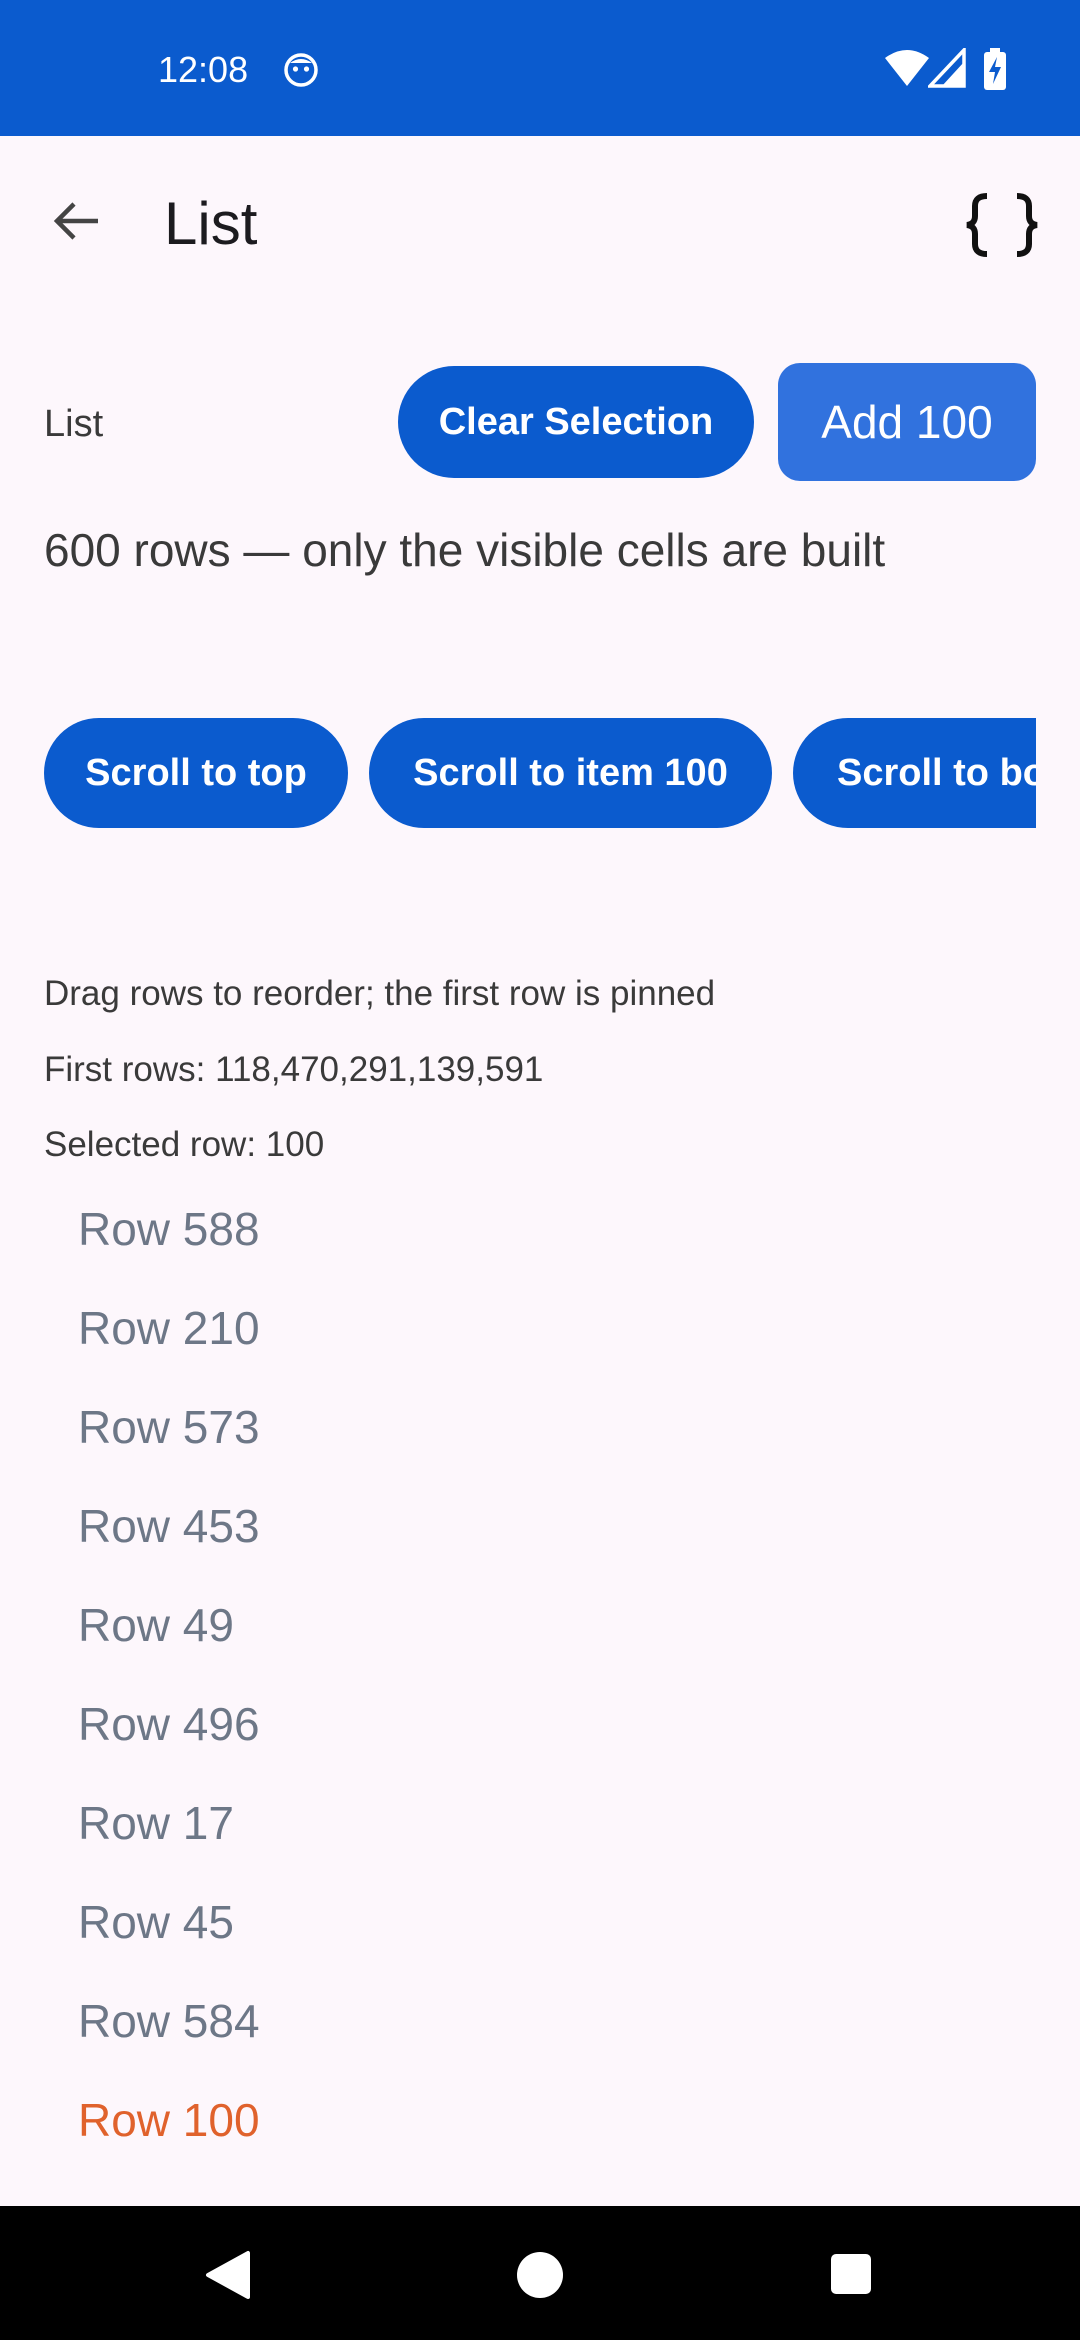 This screenshot has width=1080, height=2340. What do you see at coordinates (947, 68) in the screenshot?
I see `signal-icon` at bounding box center [947, 68].